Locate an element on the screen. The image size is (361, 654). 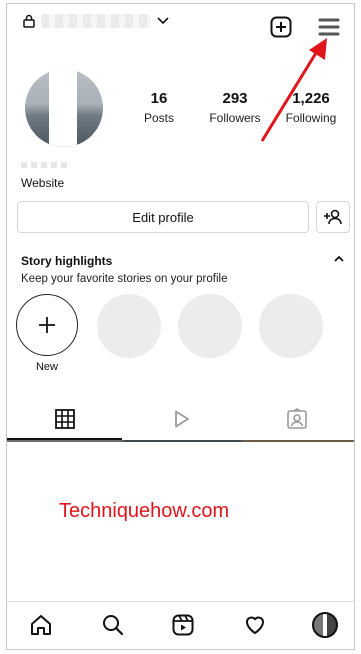
posts-label: Posts is located at coordinates (158, 118).